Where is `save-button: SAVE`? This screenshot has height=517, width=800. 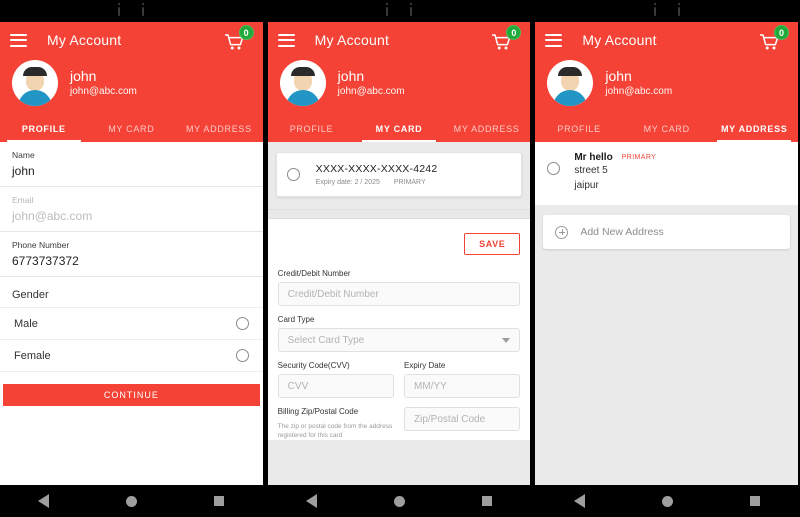
save-button: SAVE is located at coordinates (492, 244).